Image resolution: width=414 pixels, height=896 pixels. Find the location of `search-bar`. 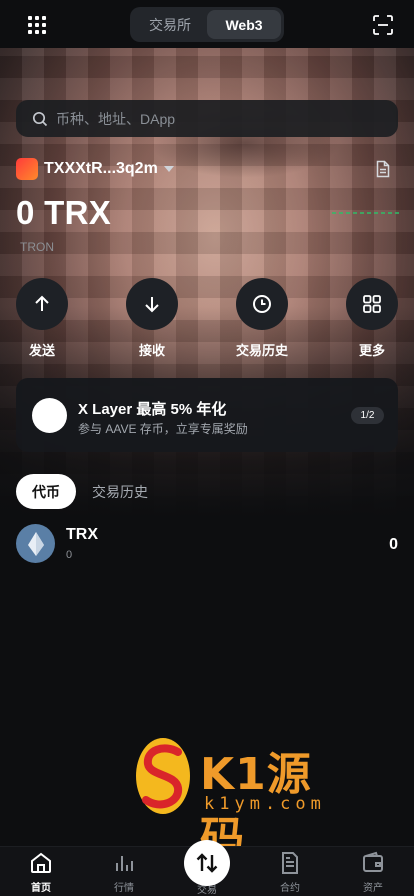

search-bar is located at coordinates (207, 118).